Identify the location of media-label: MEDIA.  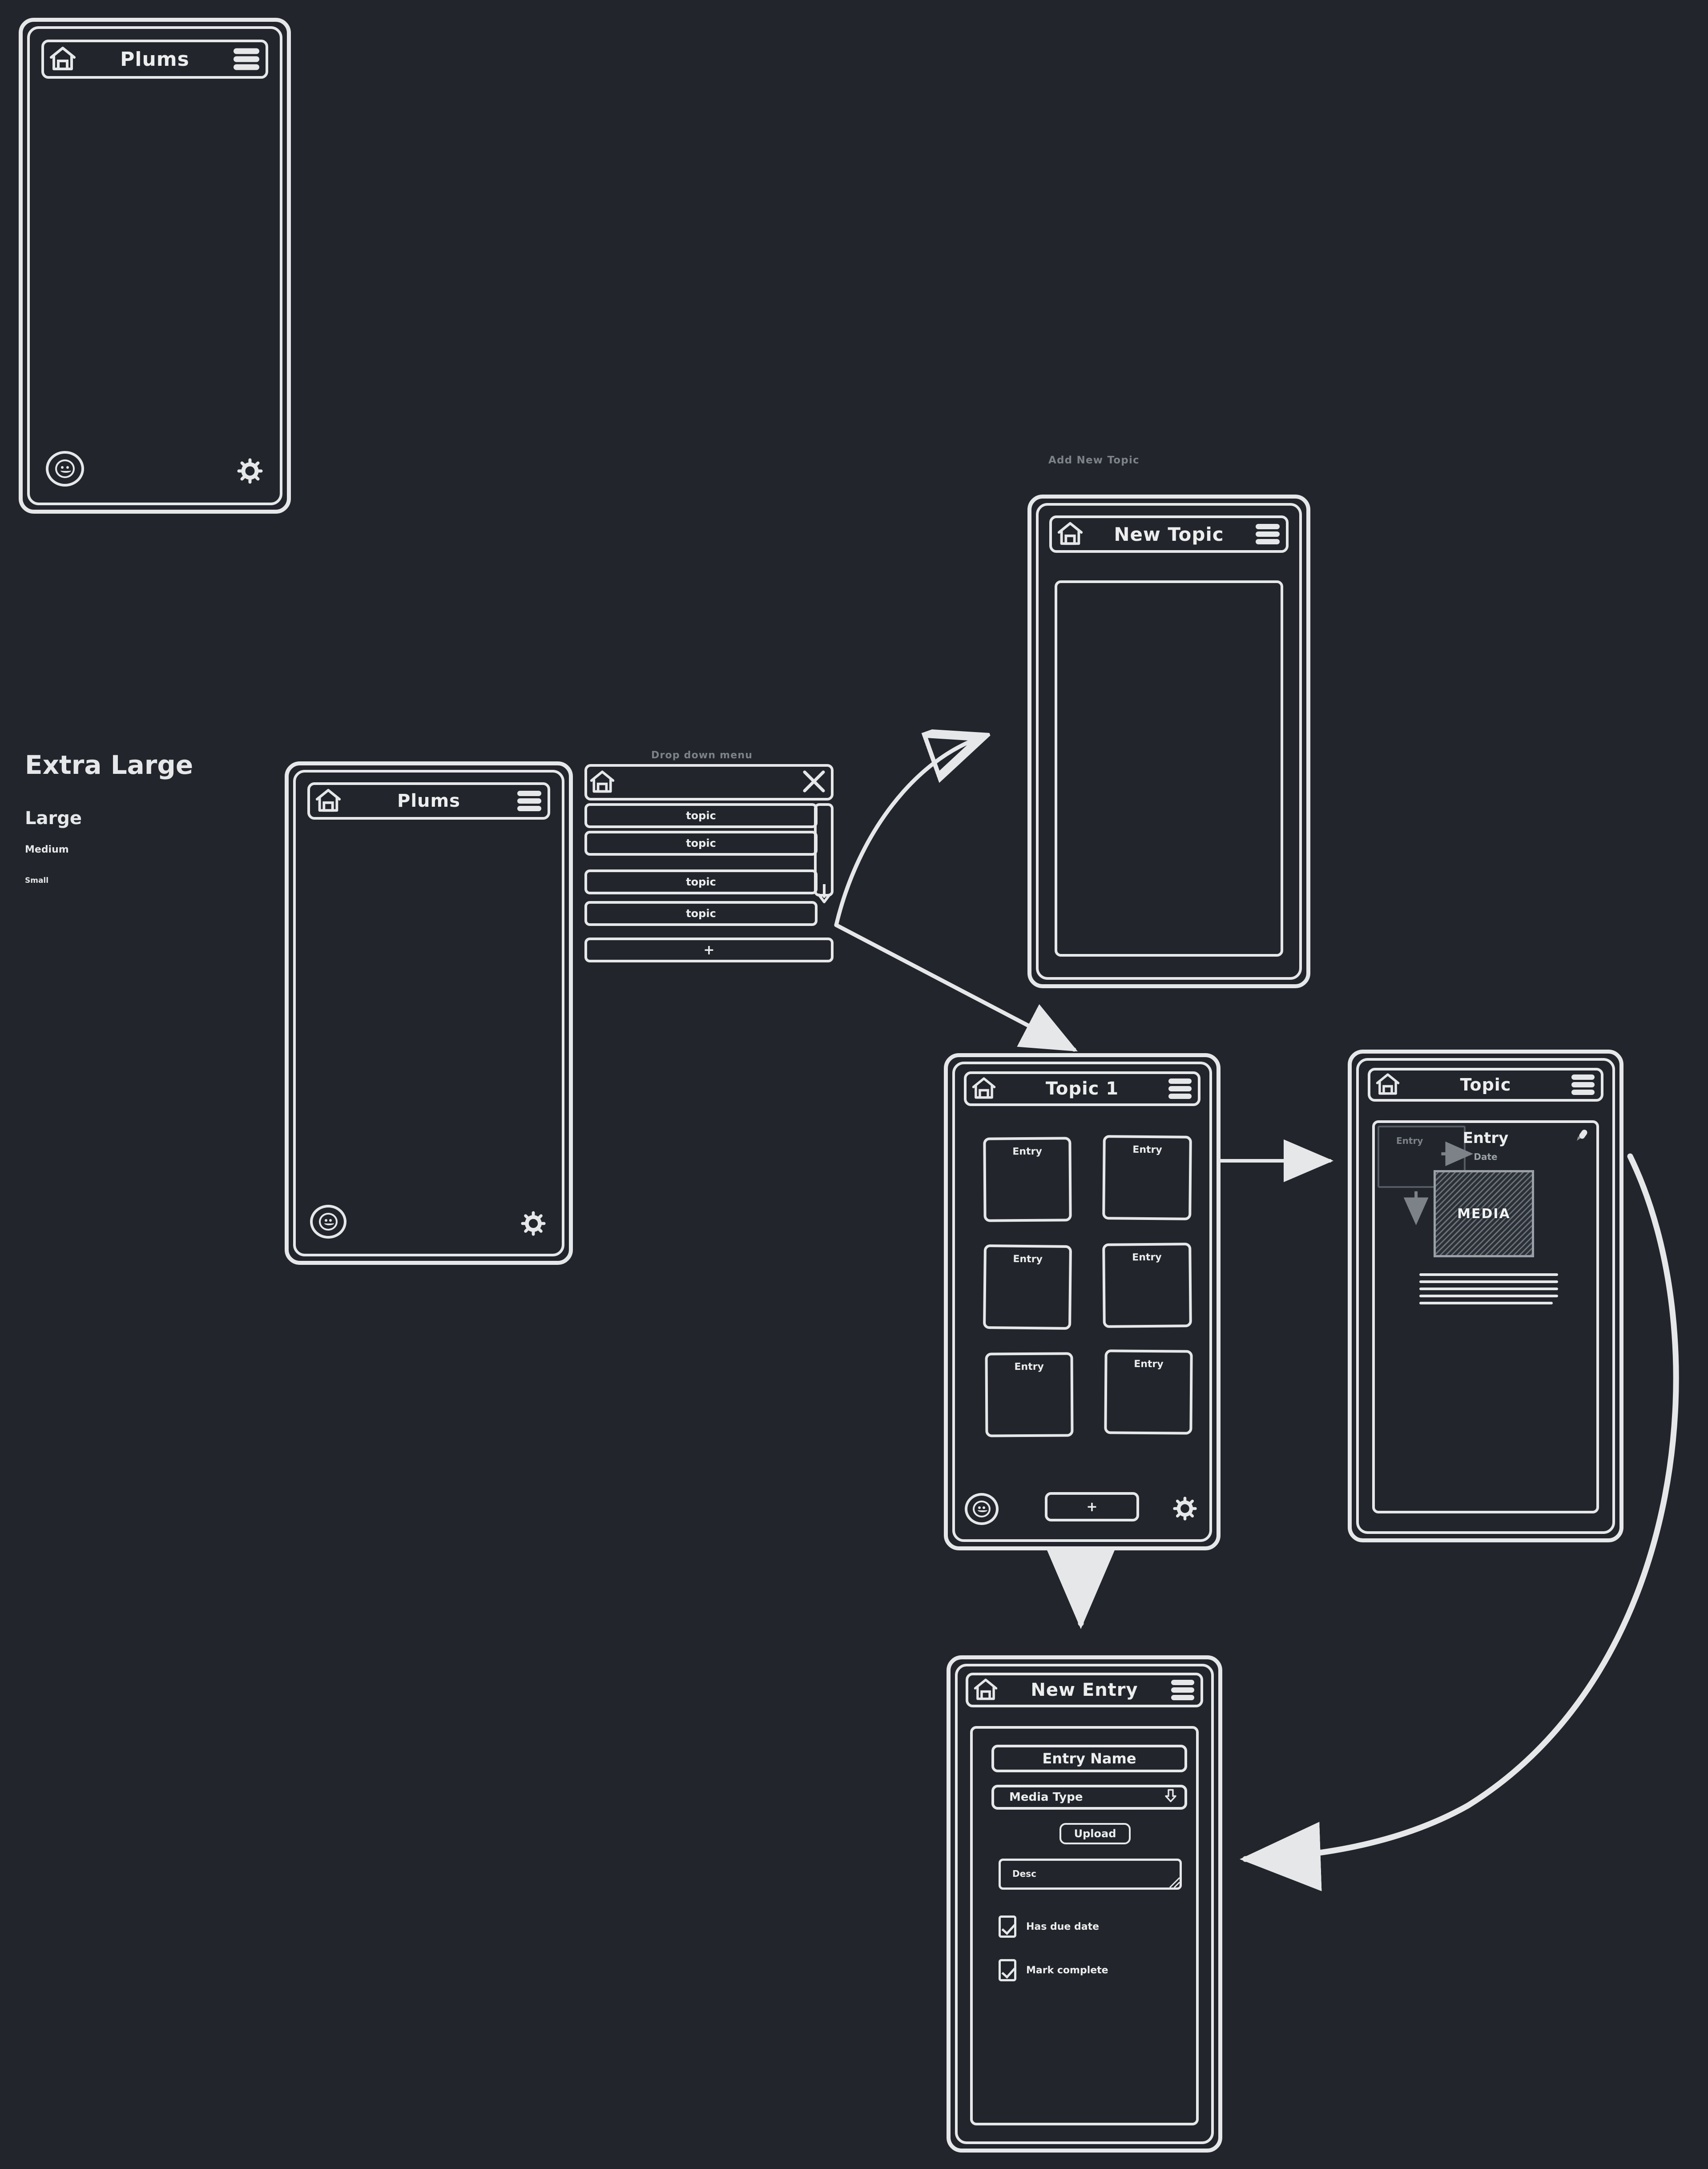
(1484, 1214).